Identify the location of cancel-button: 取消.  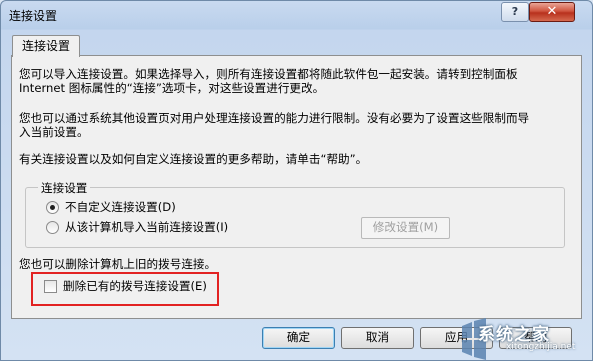
(377, 338).